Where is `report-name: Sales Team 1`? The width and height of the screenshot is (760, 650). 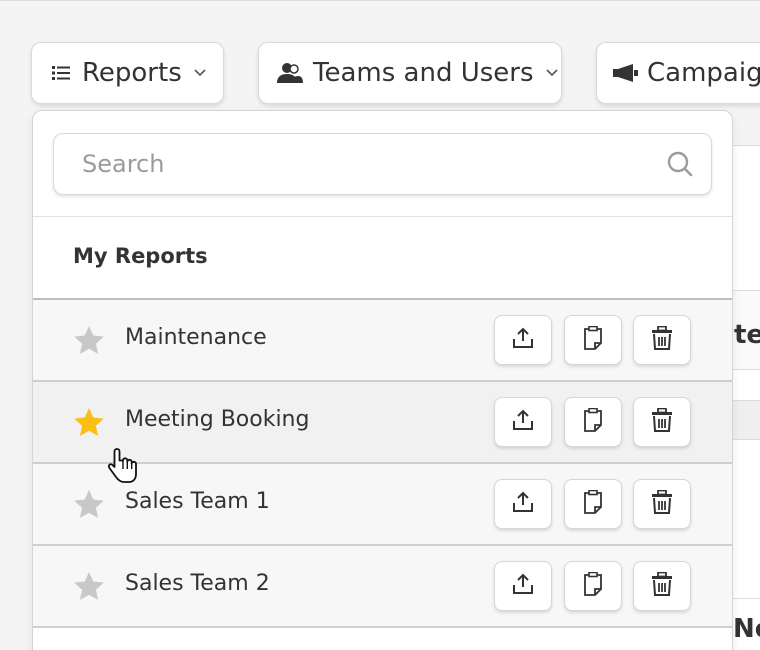
report-name: Sales Team 1 is located at coordinates (197, 501).